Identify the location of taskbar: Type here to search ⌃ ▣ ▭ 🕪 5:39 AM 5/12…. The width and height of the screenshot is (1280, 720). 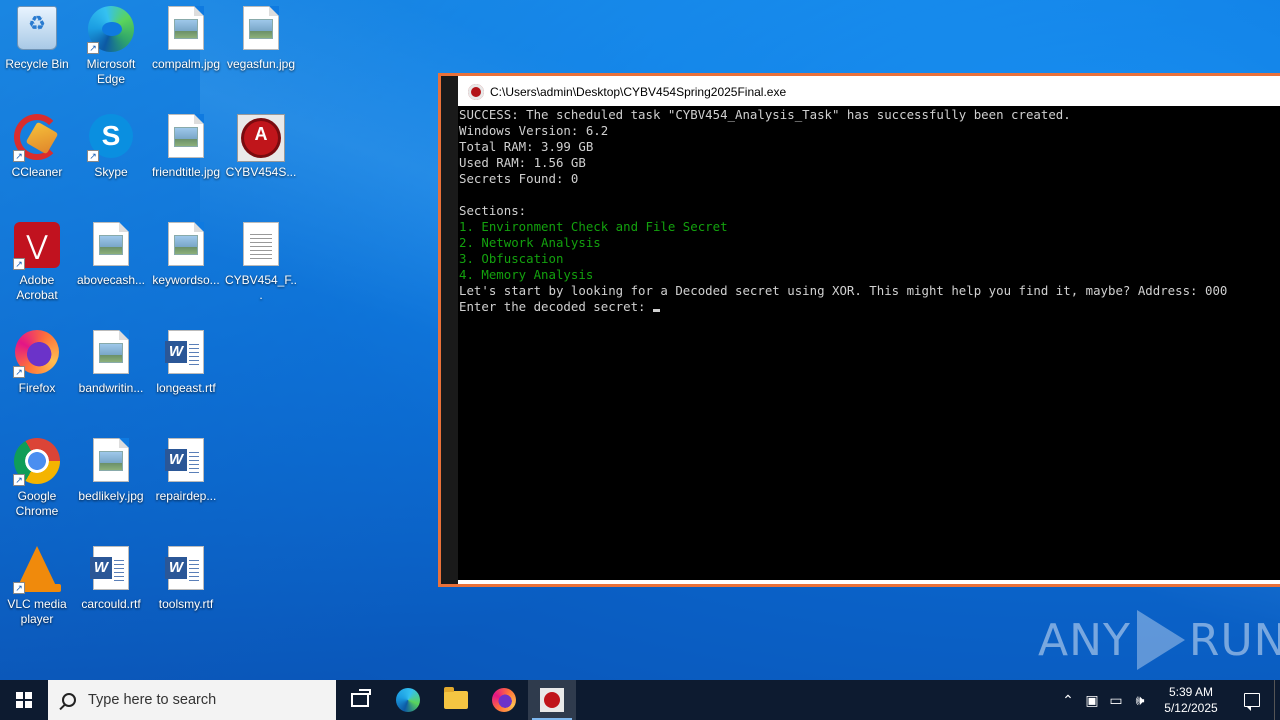
(640, 700).